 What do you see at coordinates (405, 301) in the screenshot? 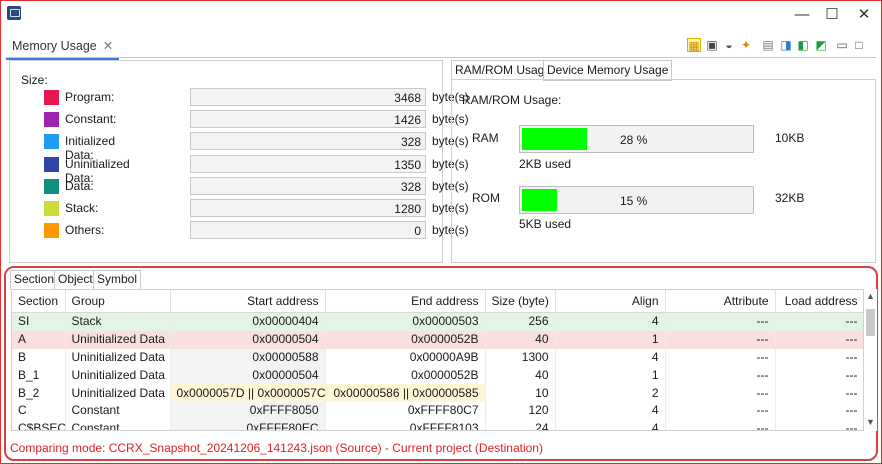
I see `column-header: End address` at bounding box center [405, 301].